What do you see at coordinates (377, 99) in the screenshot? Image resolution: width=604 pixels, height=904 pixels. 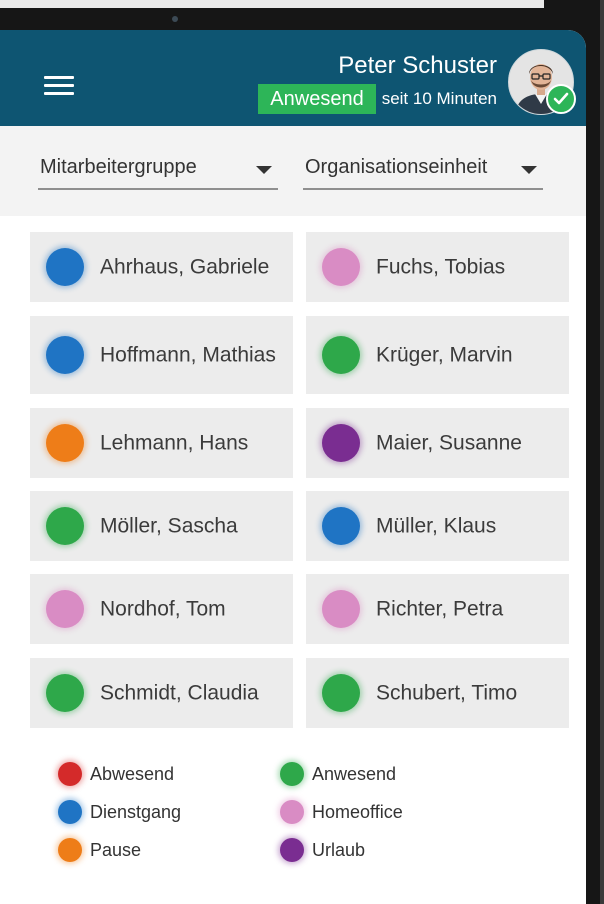 I see `user-status: Anwesend seit 10 Minuten` at bounding box center [377, 99].